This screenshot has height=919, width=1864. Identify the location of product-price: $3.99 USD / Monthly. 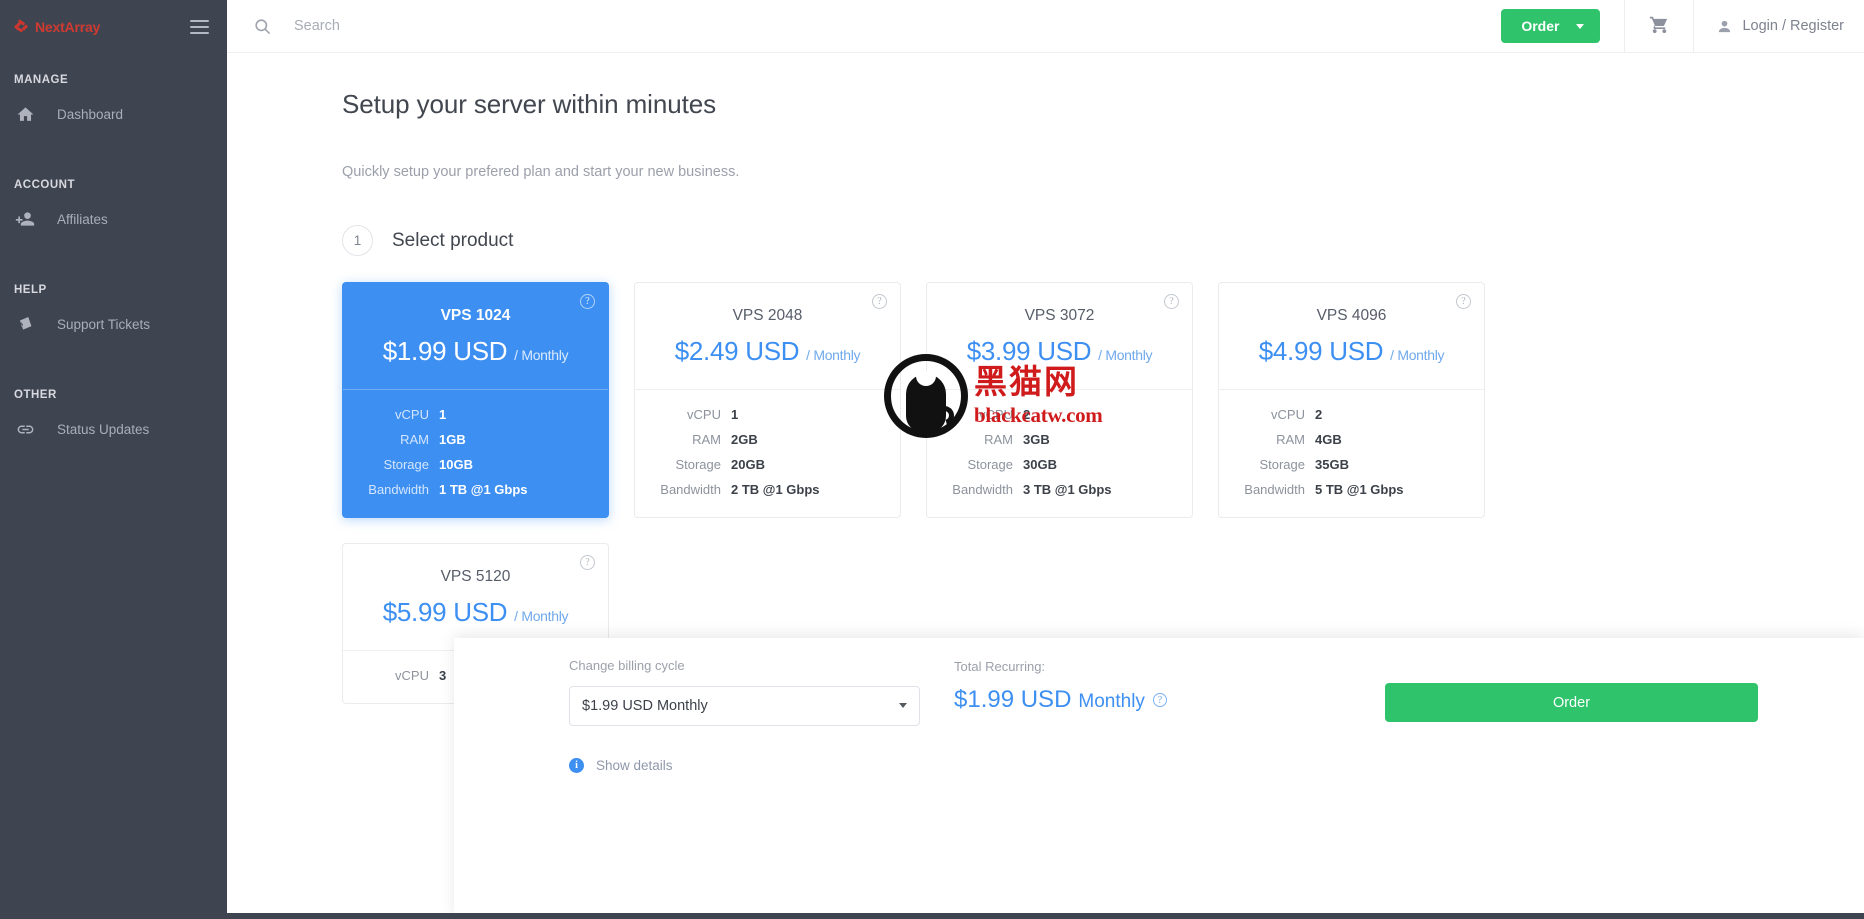
(1059, 351).